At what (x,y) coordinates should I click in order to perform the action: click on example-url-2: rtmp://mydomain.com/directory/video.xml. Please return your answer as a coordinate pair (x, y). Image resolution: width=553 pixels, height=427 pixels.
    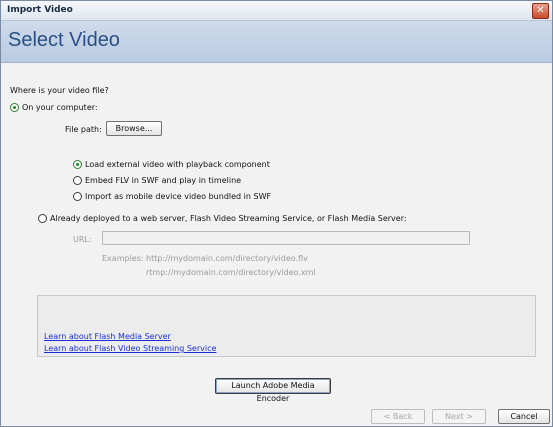
    Looking at the image, I should click on (231, 272).